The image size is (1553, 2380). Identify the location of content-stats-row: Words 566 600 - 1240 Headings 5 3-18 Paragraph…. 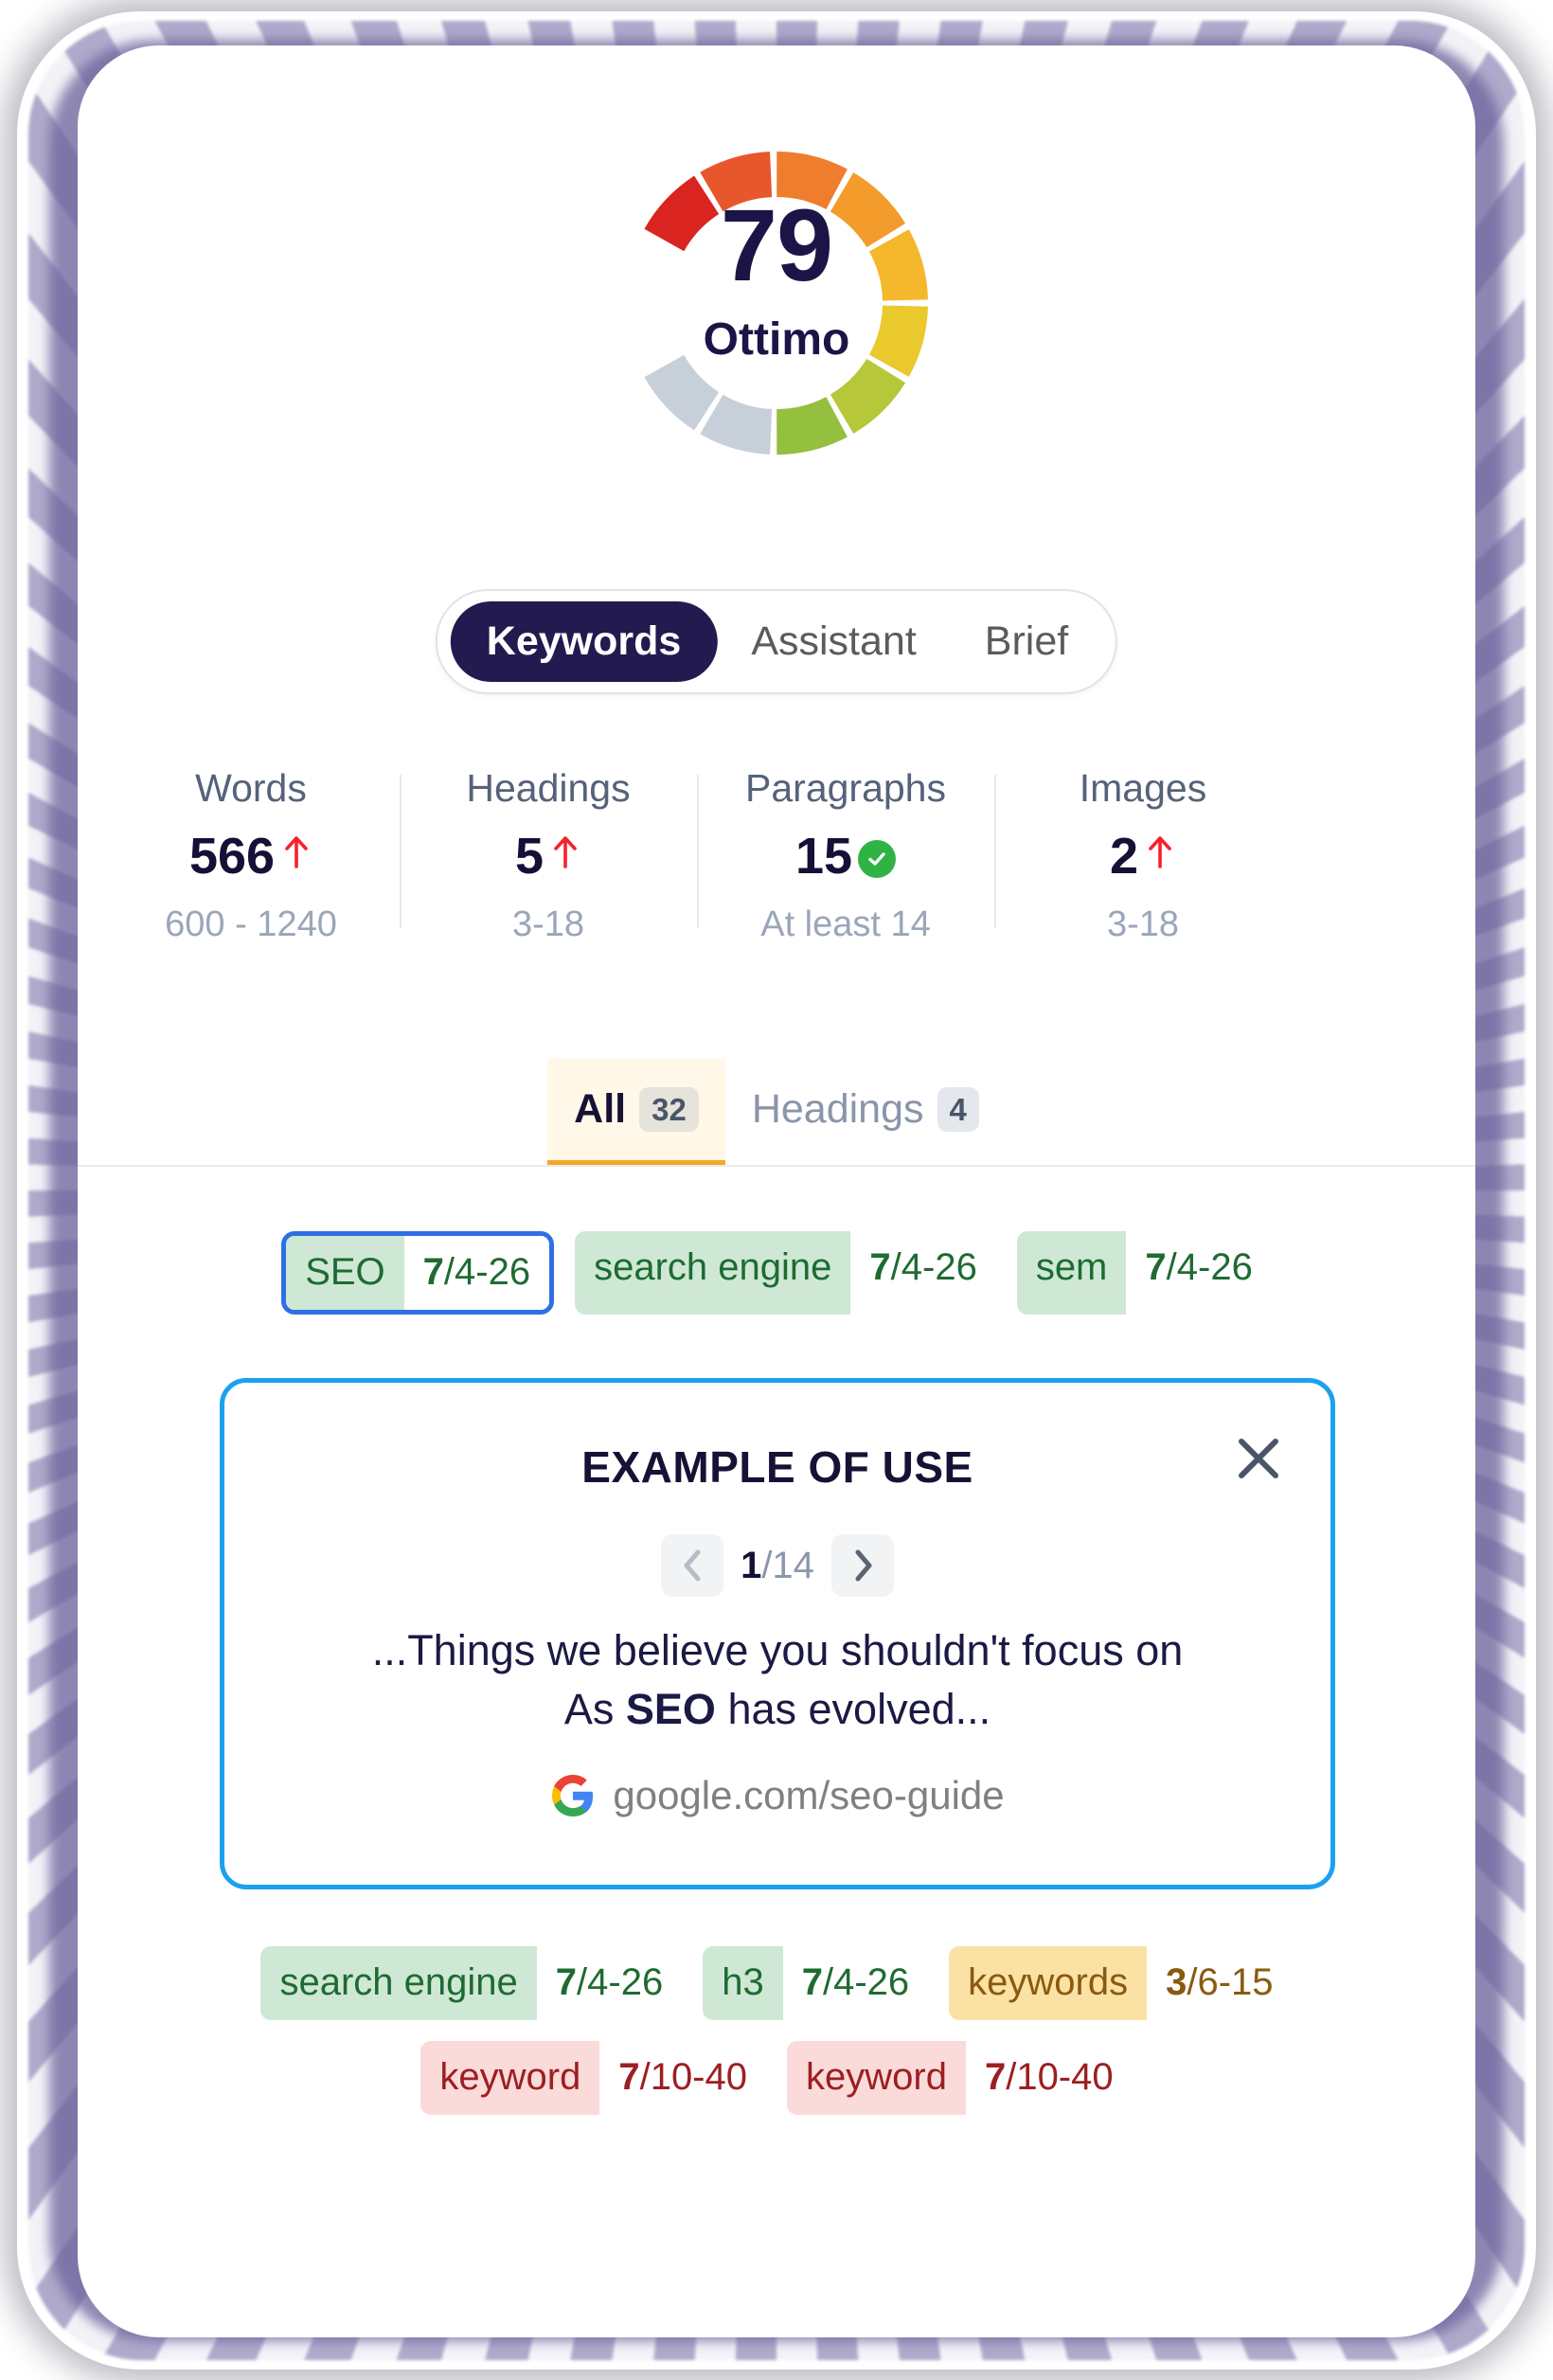
(697, 855).